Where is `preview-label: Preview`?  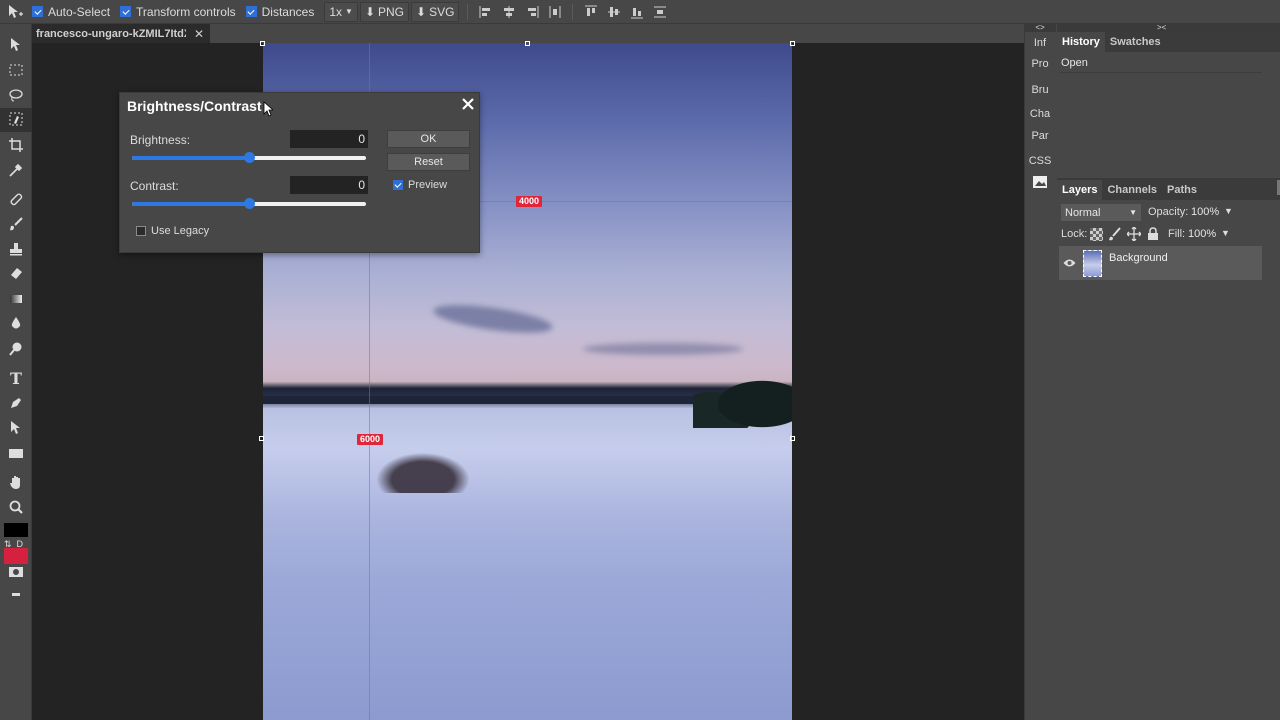
preview-label: Preview is located at coordinates (428, 185).